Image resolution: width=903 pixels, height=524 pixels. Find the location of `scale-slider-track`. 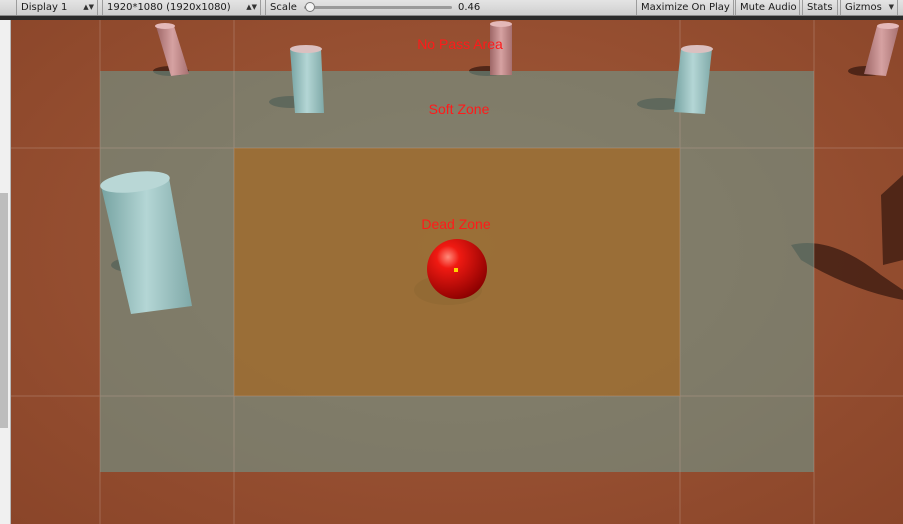

scale-slider-track is located at coordinates (378, 7).